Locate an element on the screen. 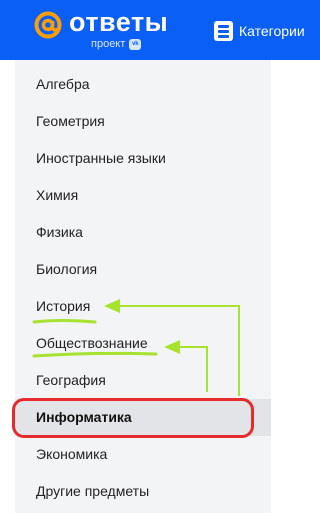 This screenshot has width=320, height=513. sidebar-item-physics: Физика is located at coordinates (143, 232).